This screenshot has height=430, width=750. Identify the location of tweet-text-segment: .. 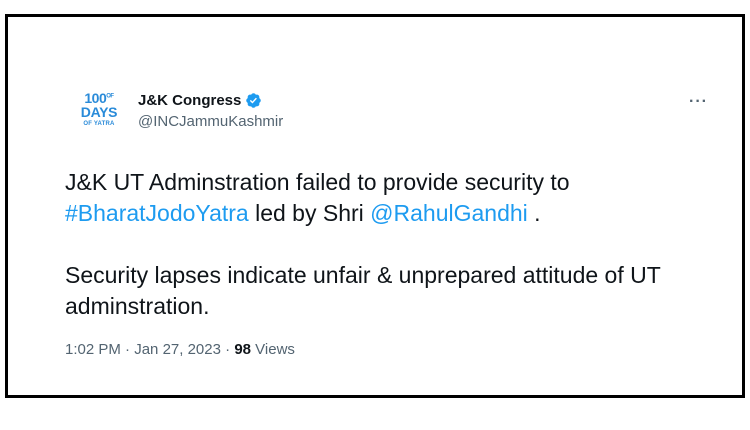
(534, 213).